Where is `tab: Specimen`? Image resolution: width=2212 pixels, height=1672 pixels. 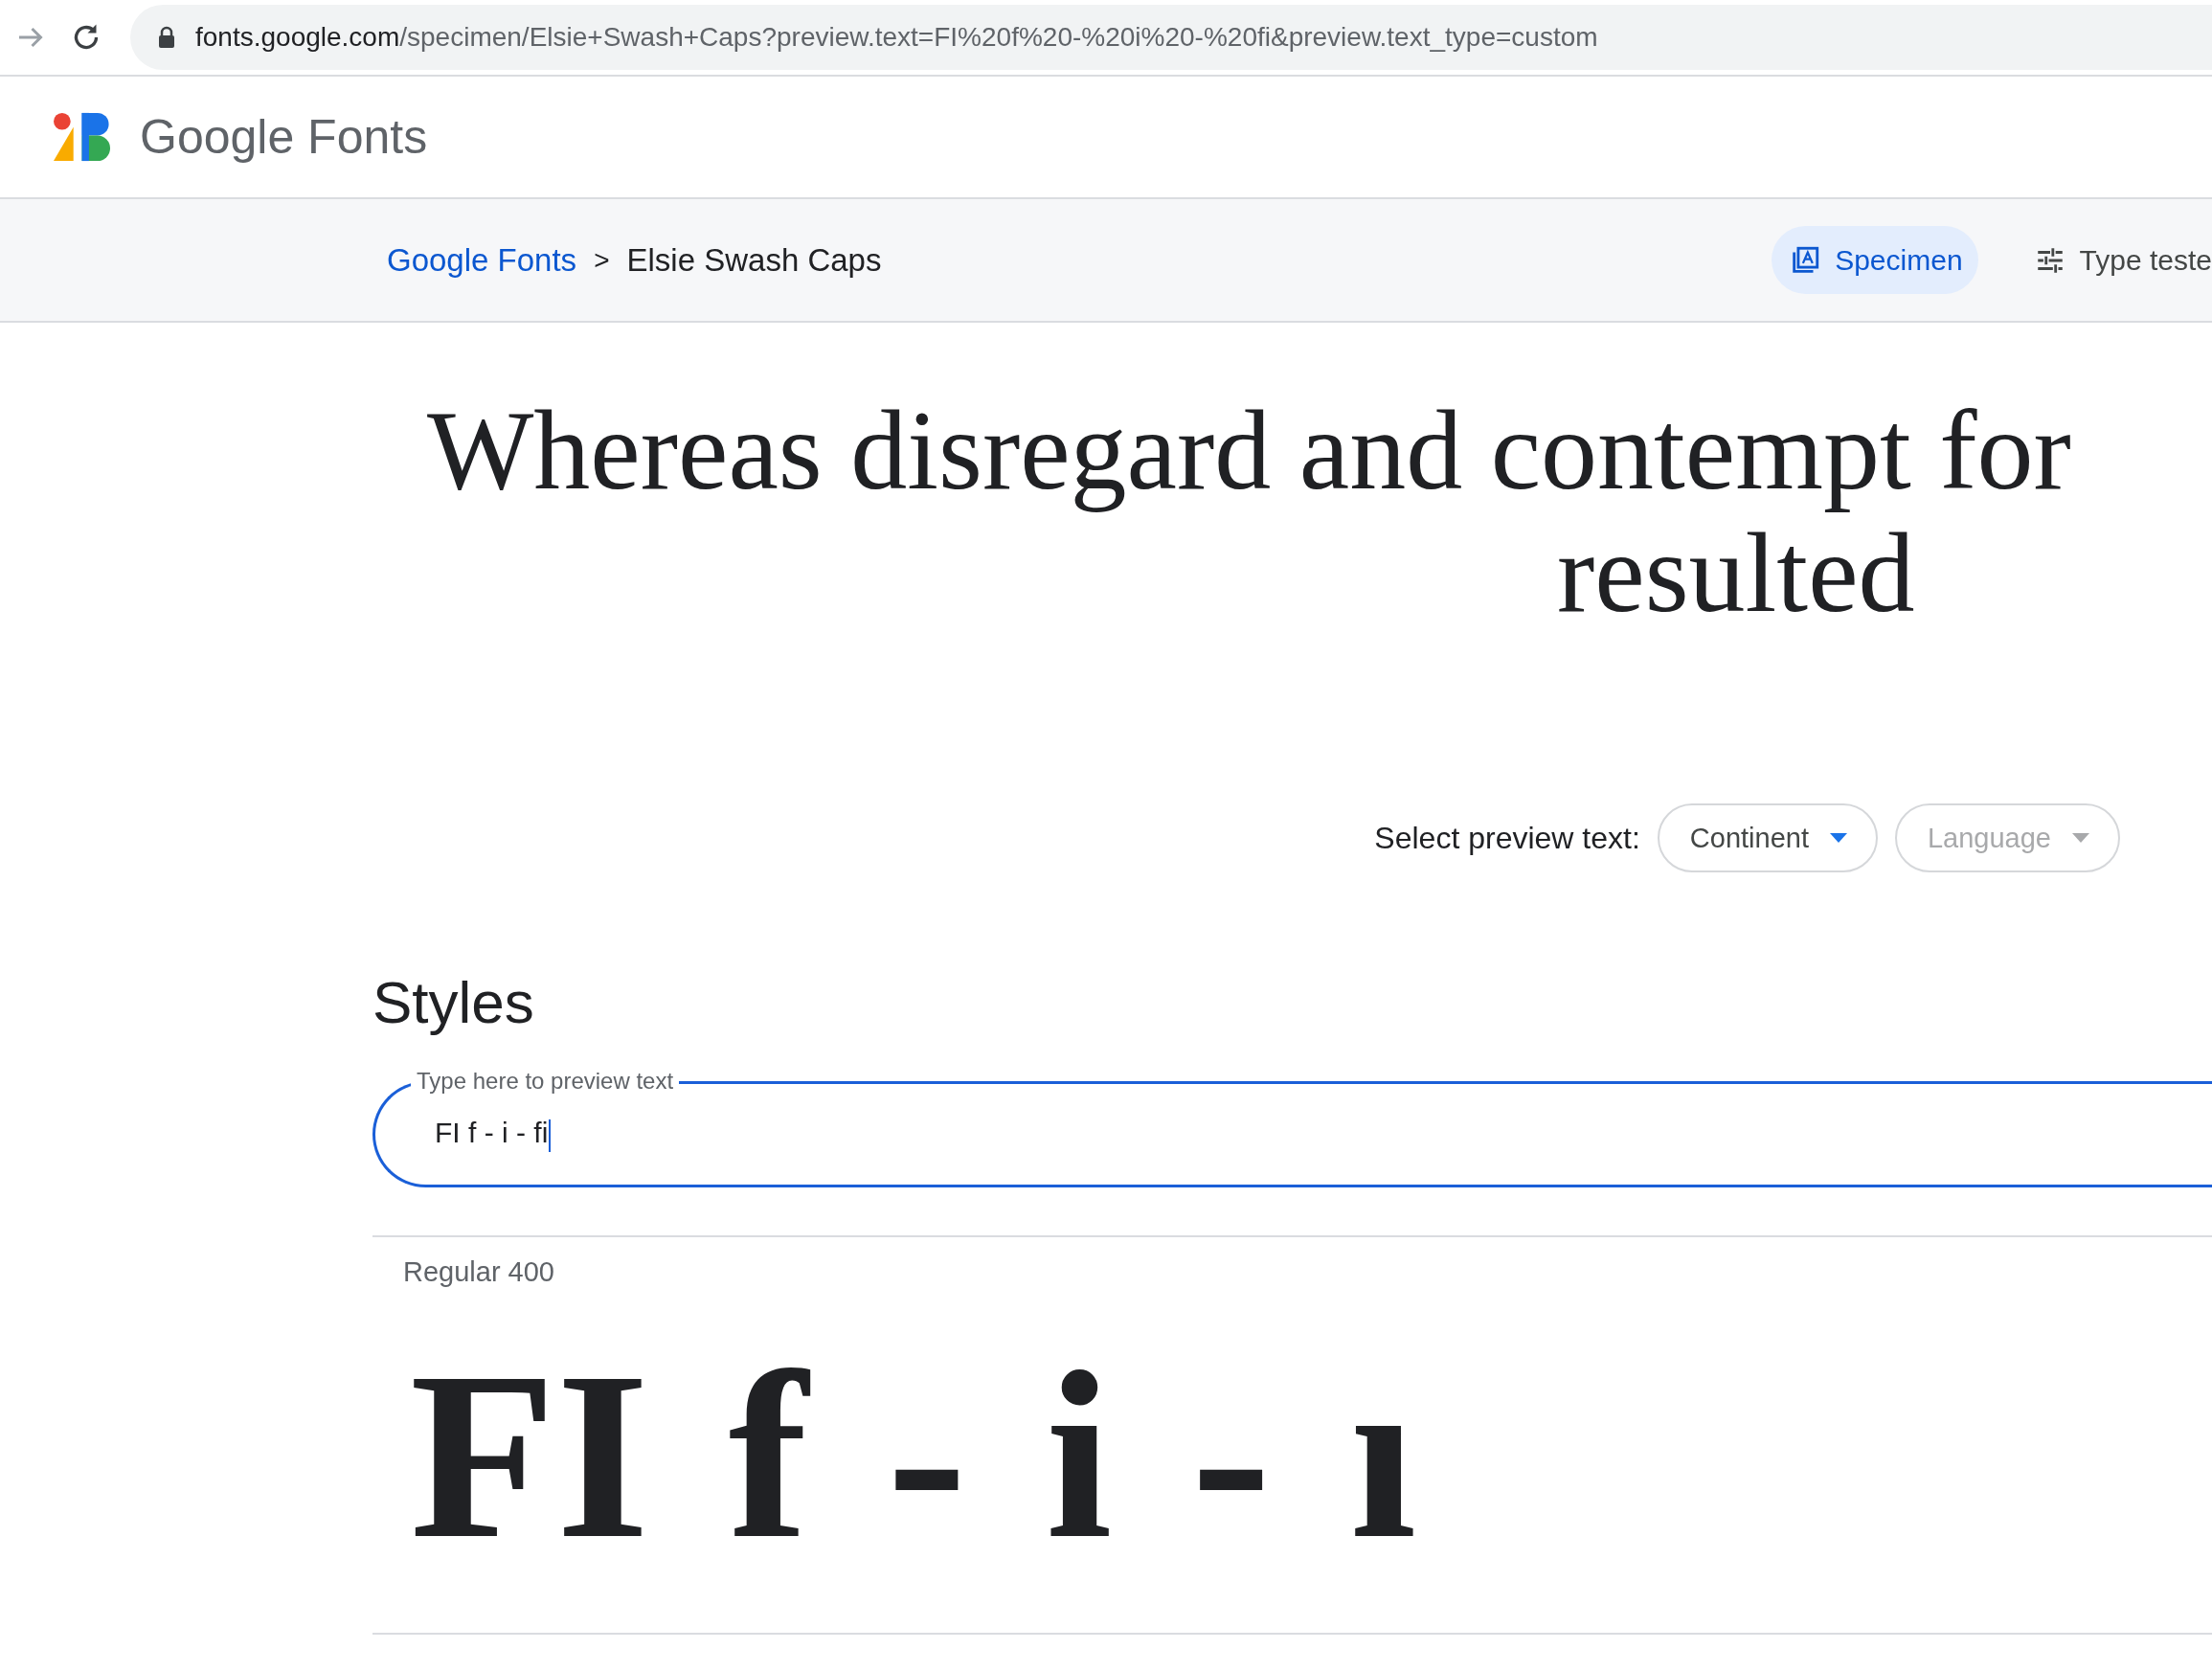
tab: Specimen is located at coordinates (1875, 260).